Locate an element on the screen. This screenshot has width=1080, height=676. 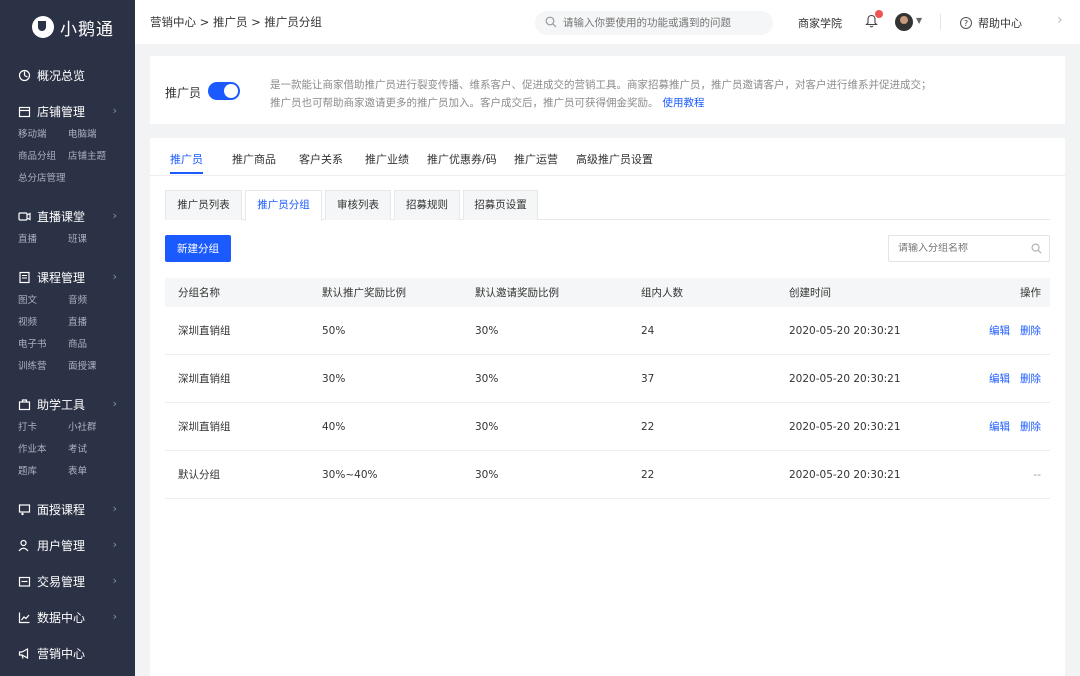
chevron-down-icon: ▼ is located at coordinates (919, 20).